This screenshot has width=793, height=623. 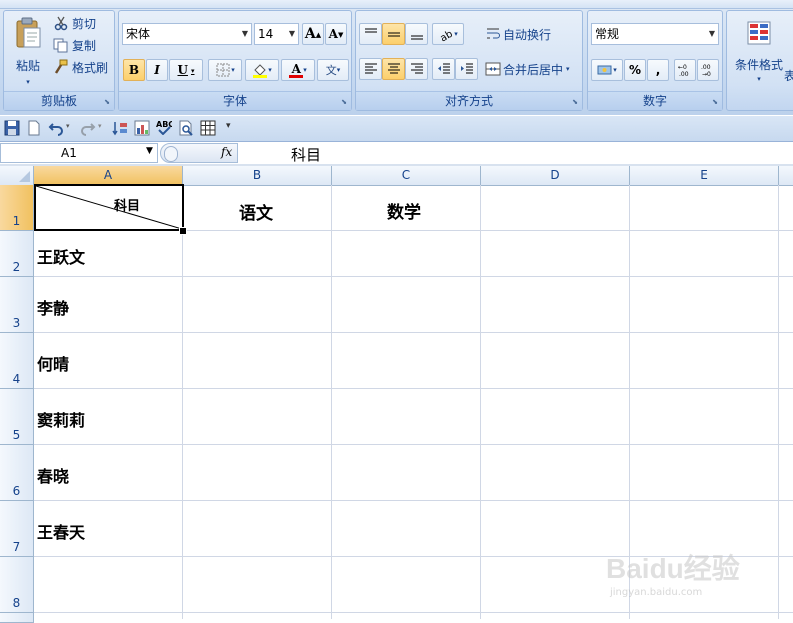 I want to click on copy-button: 复制, so click(x=82, y=45).